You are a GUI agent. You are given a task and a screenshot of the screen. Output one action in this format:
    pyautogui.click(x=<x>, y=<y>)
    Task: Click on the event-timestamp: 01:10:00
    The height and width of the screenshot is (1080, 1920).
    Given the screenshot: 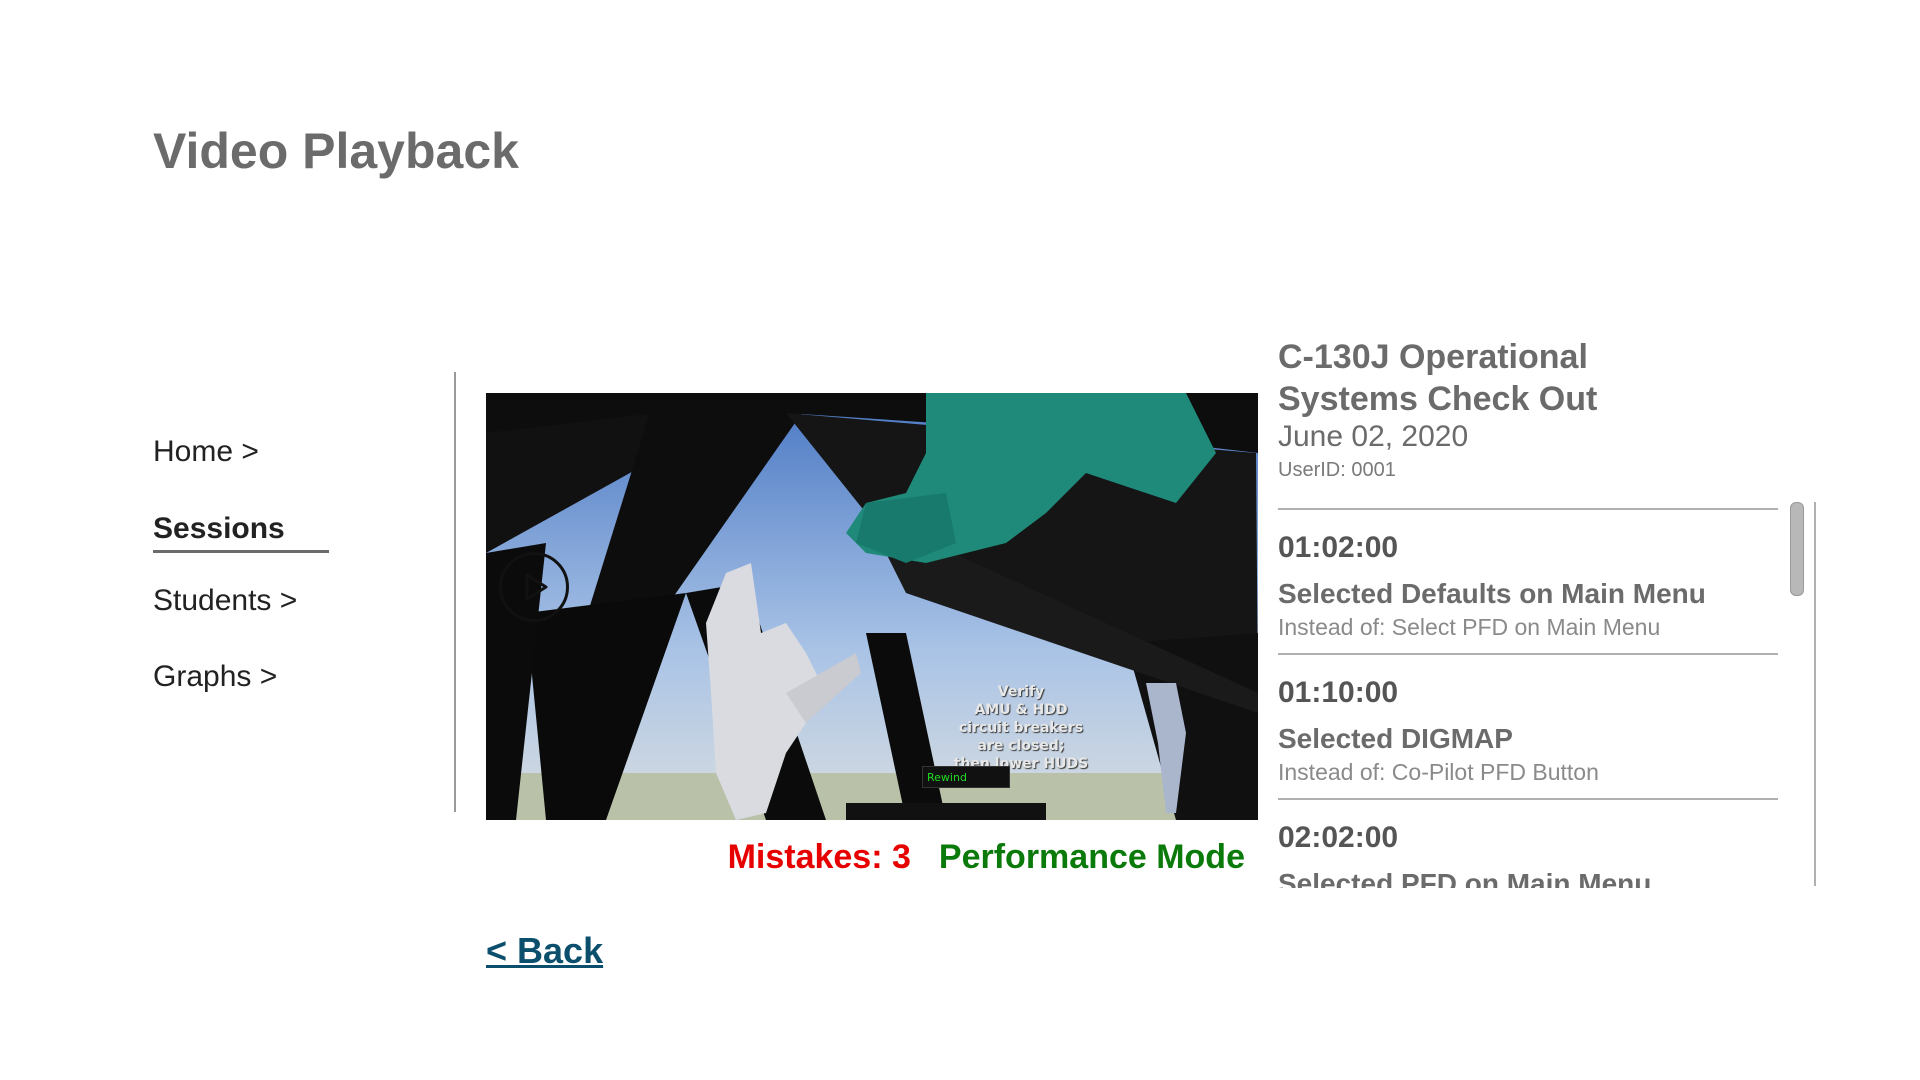 What is the action you would take?
    pyautogui.click(x=1338, y=692)
    